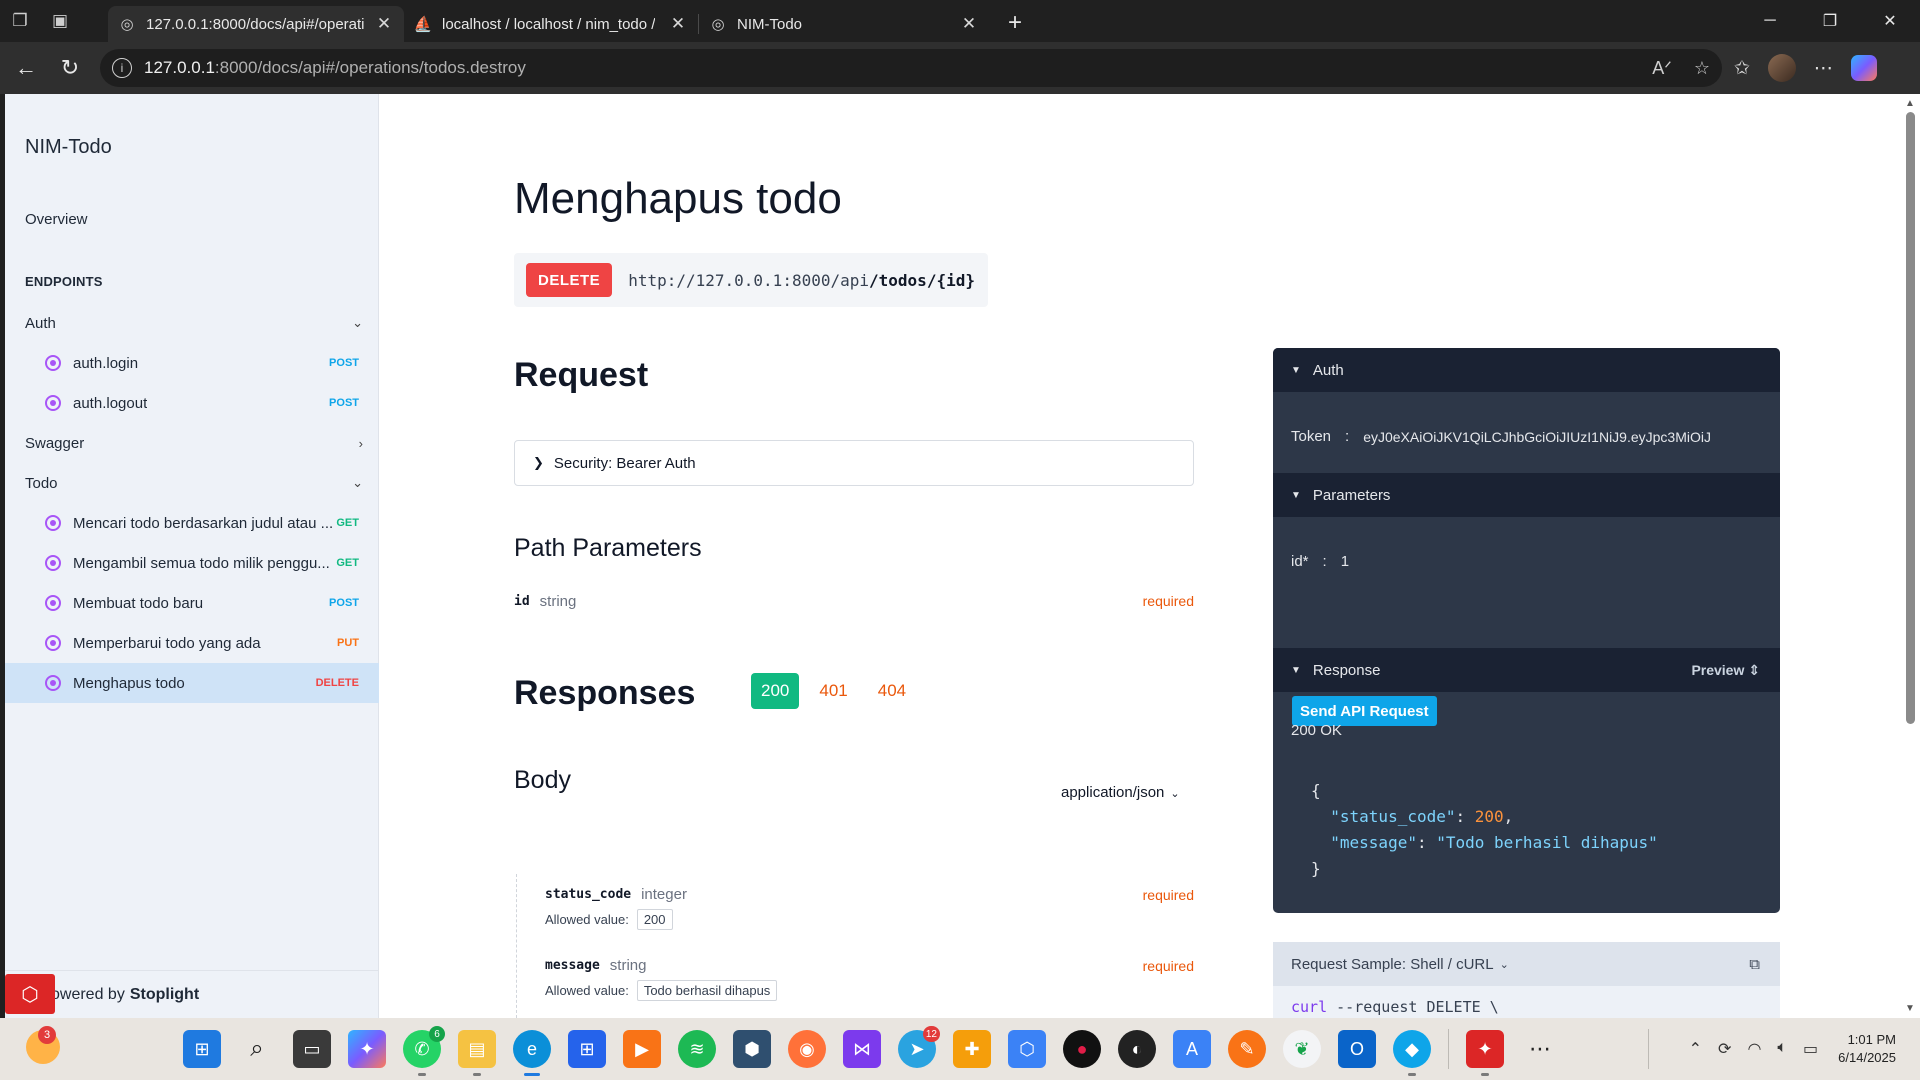 The image size is (1920, 1080). I want to click on firefox-icon: ◉, so click(807, 1049).